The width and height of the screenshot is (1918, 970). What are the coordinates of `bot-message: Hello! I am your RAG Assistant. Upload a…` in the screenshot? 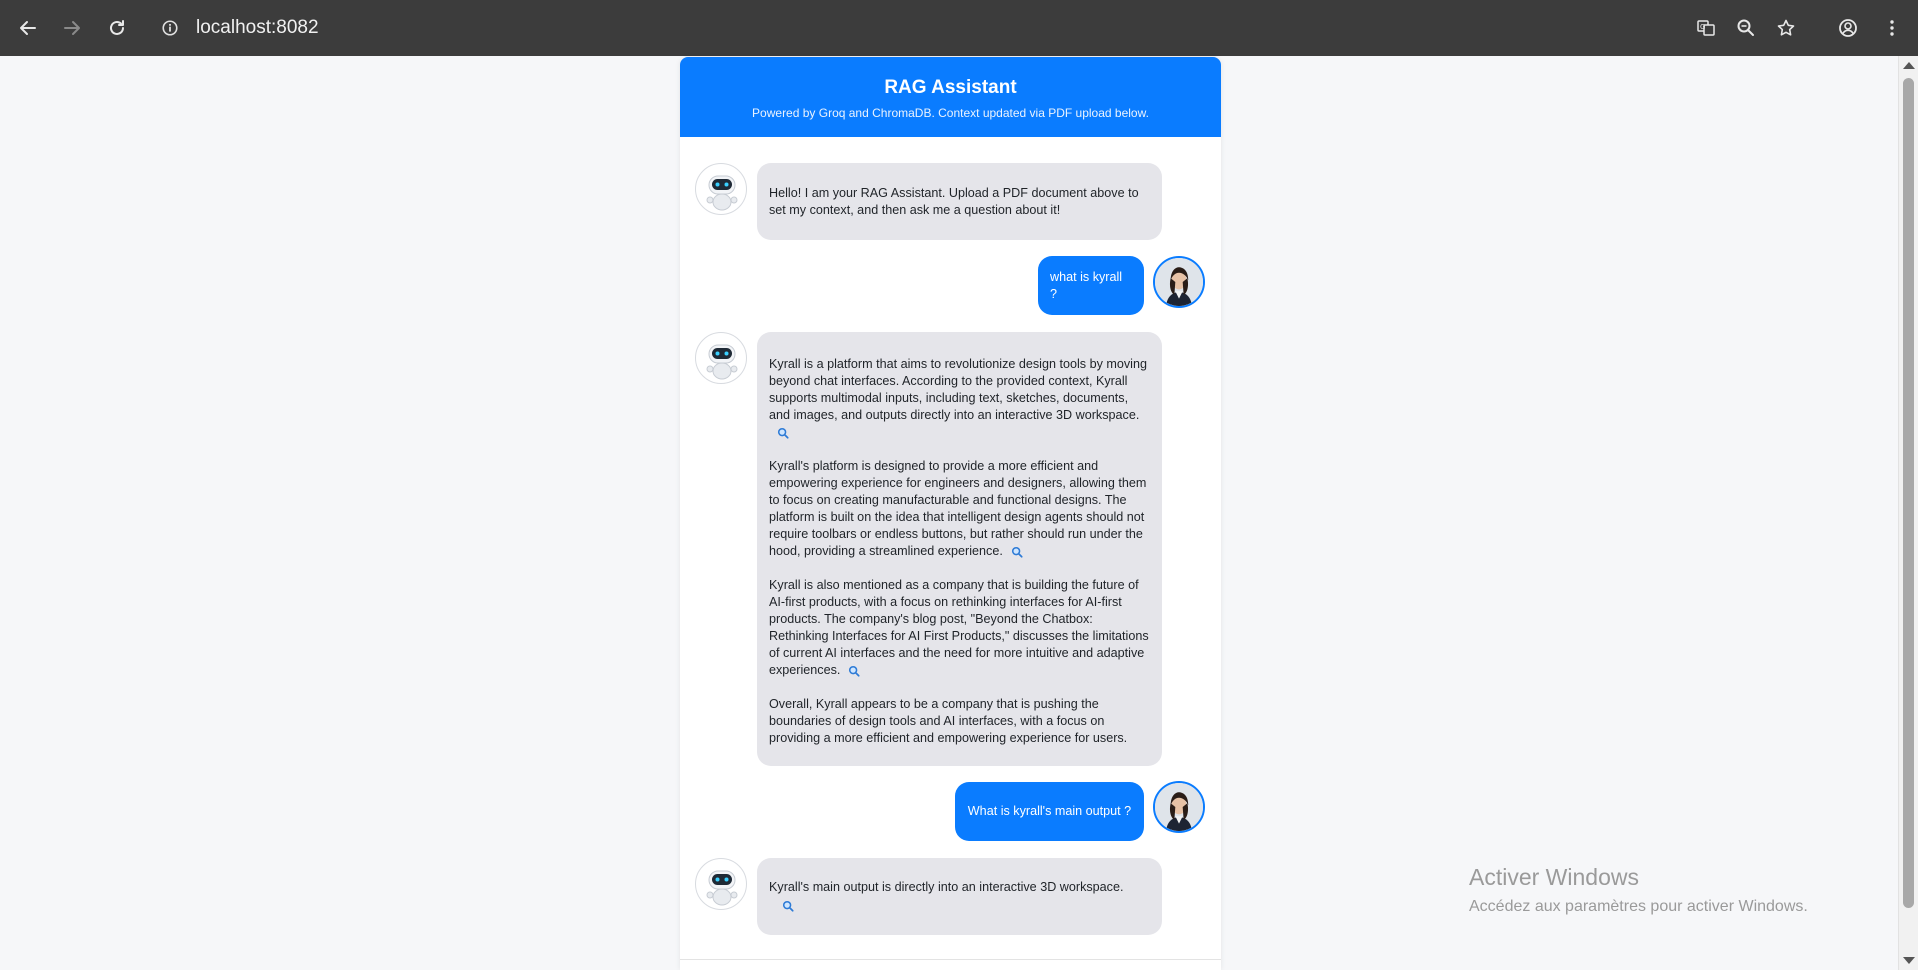 It's located at (959, 201).